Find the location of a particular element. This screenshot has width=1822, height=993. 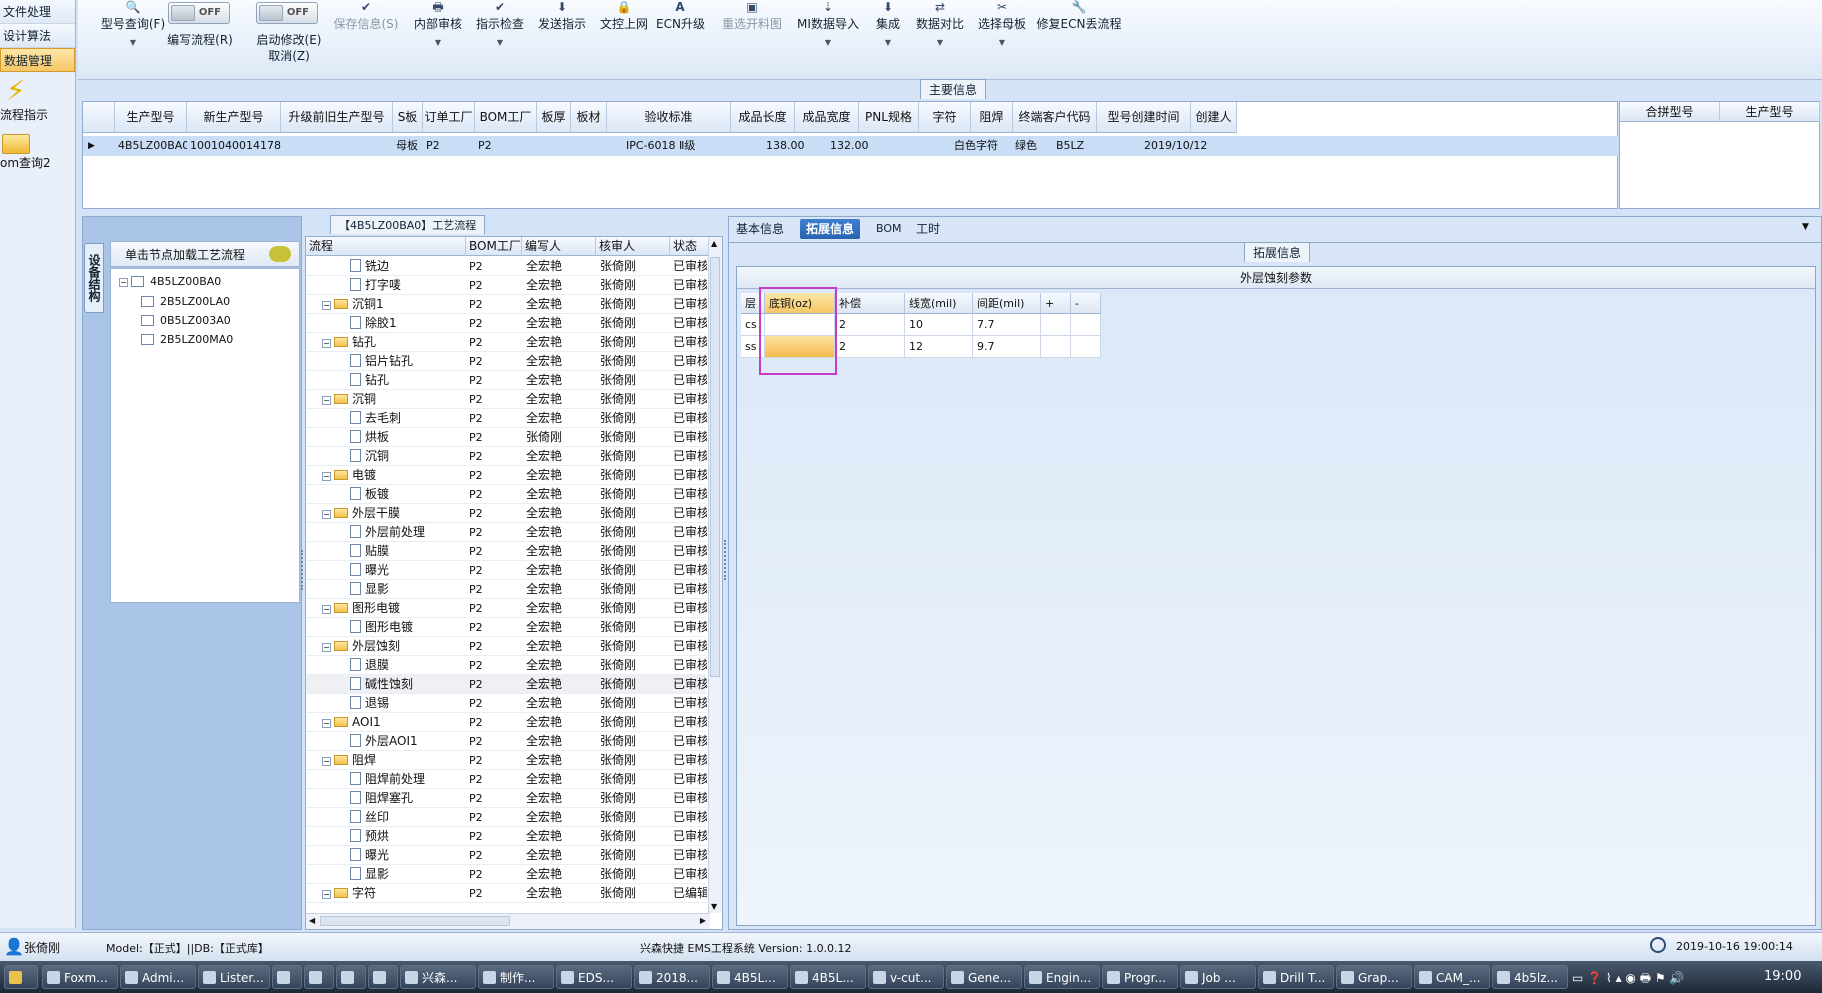

nav-flow-instruction: ⚡ 流程指示 is located at coordinates (38, 99).